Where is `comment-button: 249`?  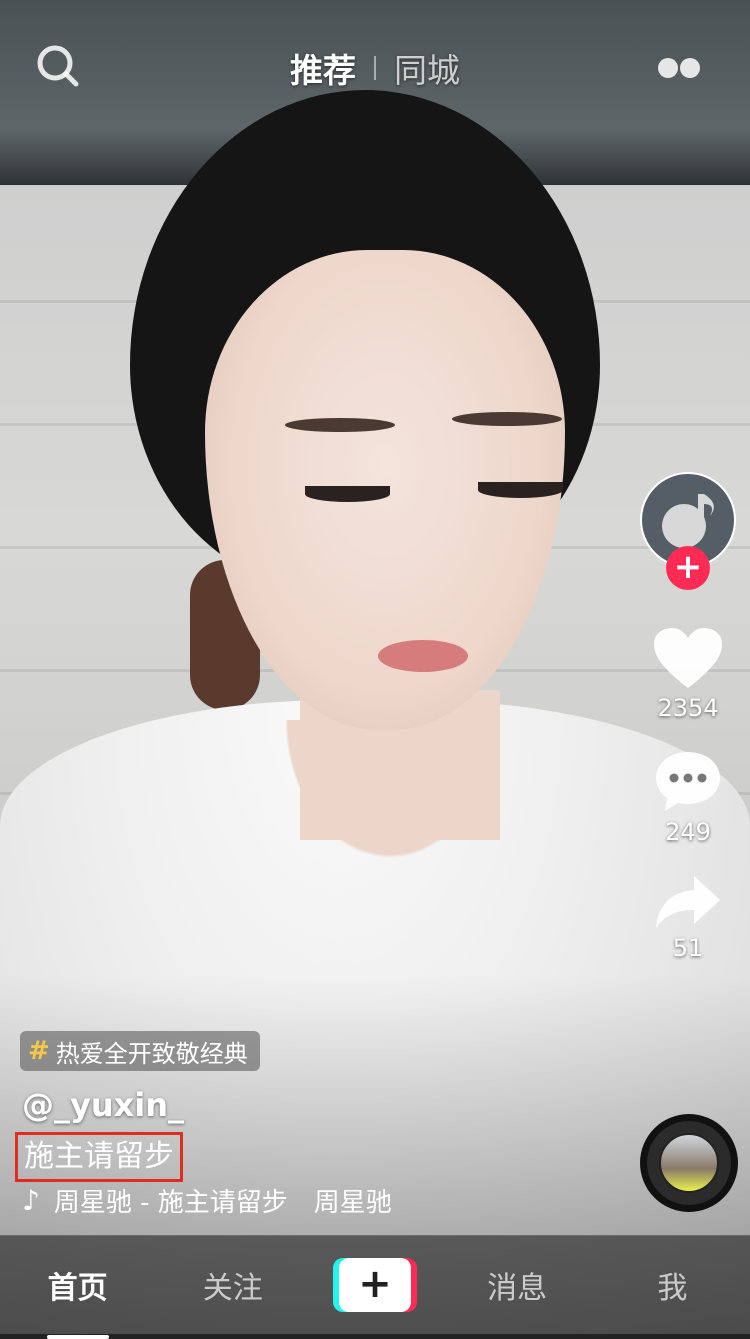 comment-button: 249 is located at coordinates (688, 797).